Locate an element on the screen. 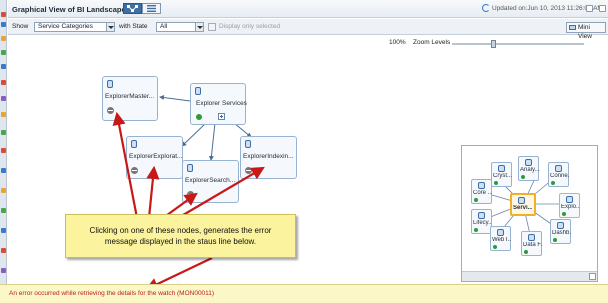 This screenshot has height=303, width=608. left-toolbar is located at coordinates (3, 142).